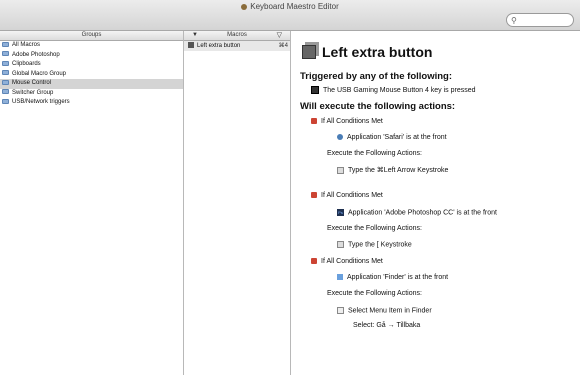 The height and width of the screenshot is (375, 580). I want to click on group-item: USB/Network triggers, so click(91, 103).